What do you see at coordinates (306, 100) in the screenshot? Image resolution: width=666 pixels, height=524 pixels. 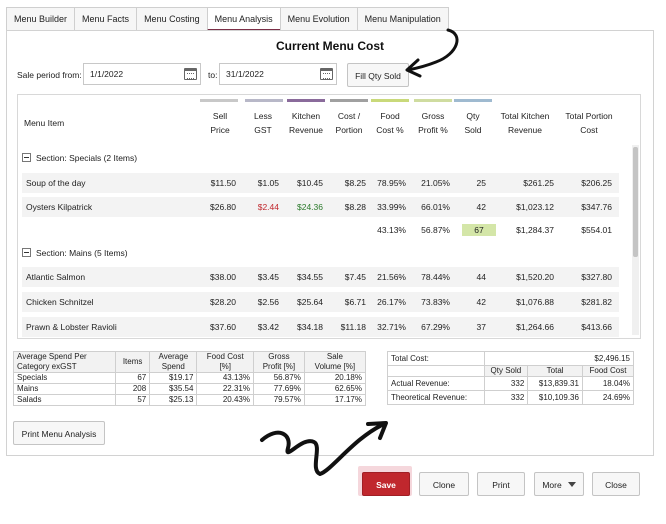 I see `header-bar-kitchen` at bounding box center [306, 100].